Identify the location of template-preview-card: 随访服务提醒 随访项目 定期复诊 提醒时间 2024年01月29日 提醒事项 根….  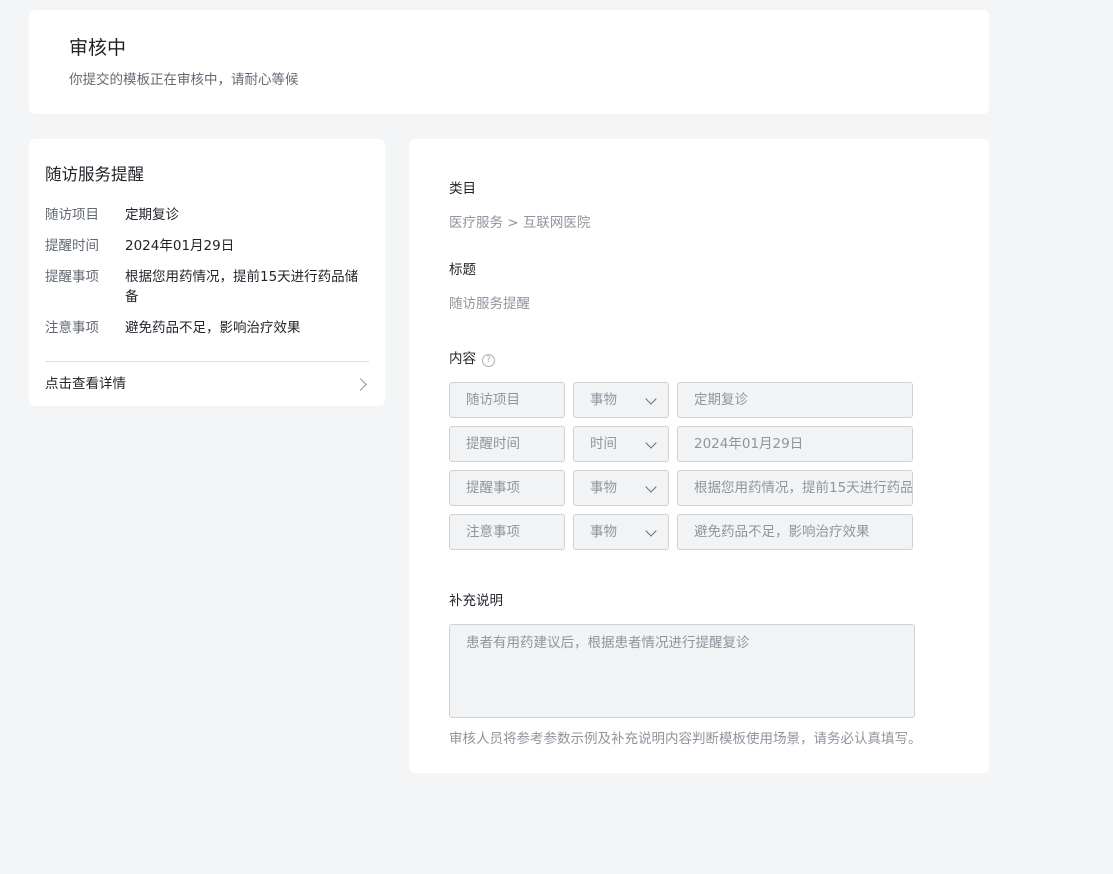
(207, 272).